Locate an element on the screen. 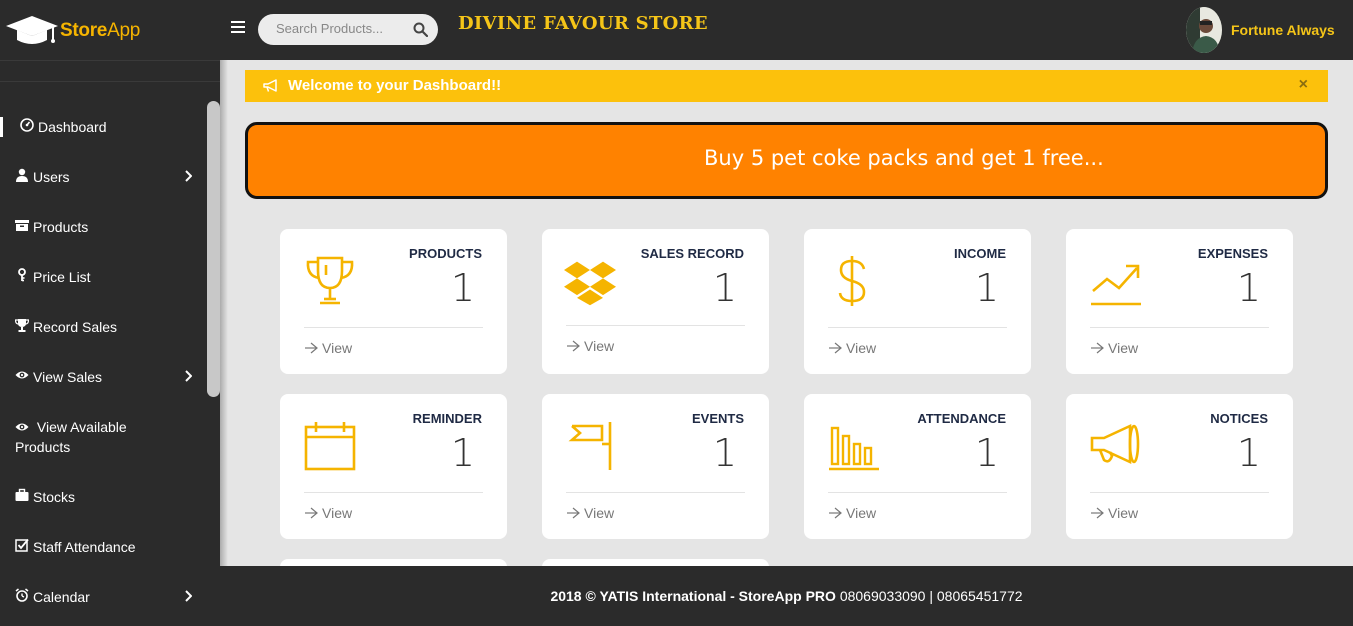 The width and height of the screenshot is (1353, 626). sidebar-item-products: Products is located at coordinates (103, 227).